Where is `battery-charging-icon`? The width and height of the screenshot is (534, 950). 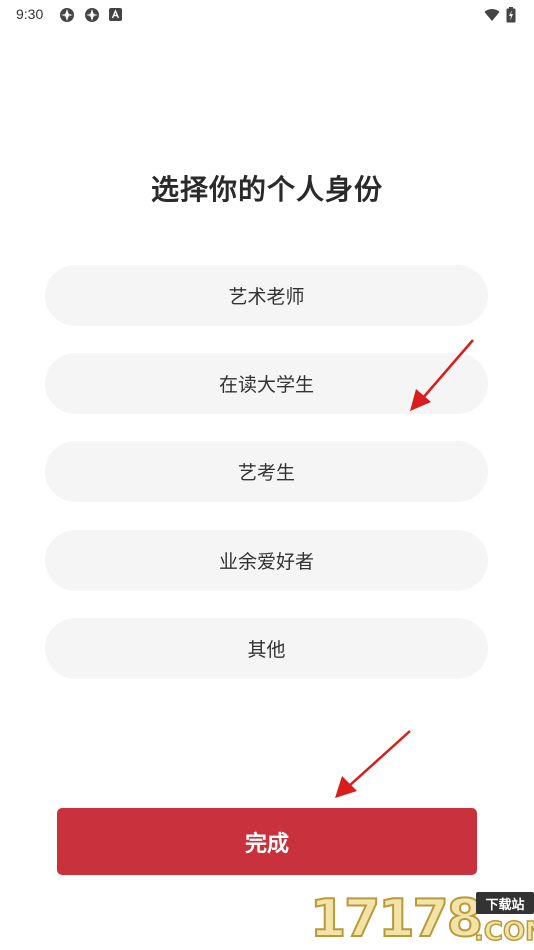
battery-charging-icon is located at coordinates (511, 15).